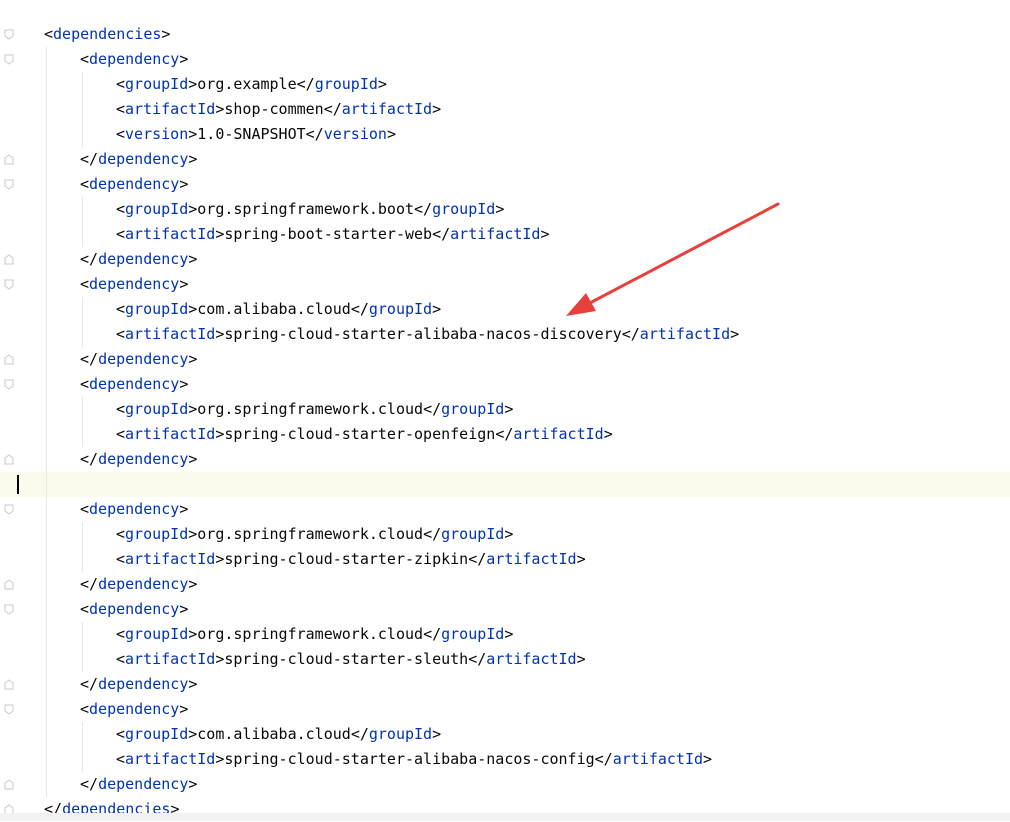  What do you see at coordinates (505, 817) in the screenshot?
I see `horizontal-scrollbar` at bounding box center [505, 817].